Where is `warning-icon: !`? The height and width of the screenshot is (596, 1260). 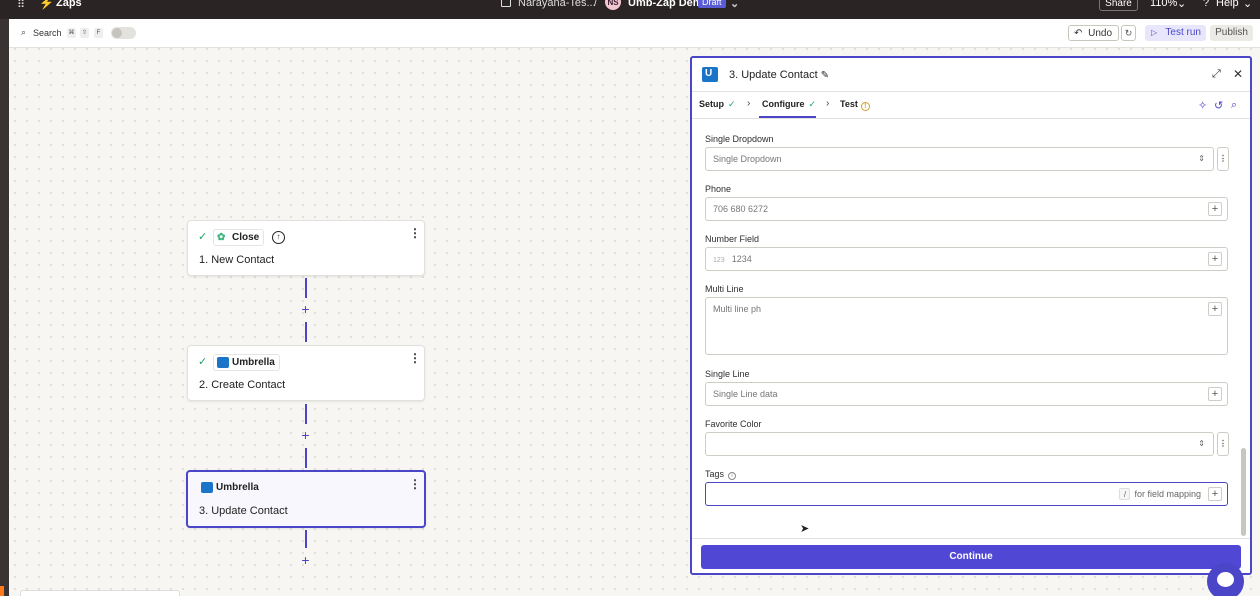
warning-icon: ! is located at coordinates (865, 106).